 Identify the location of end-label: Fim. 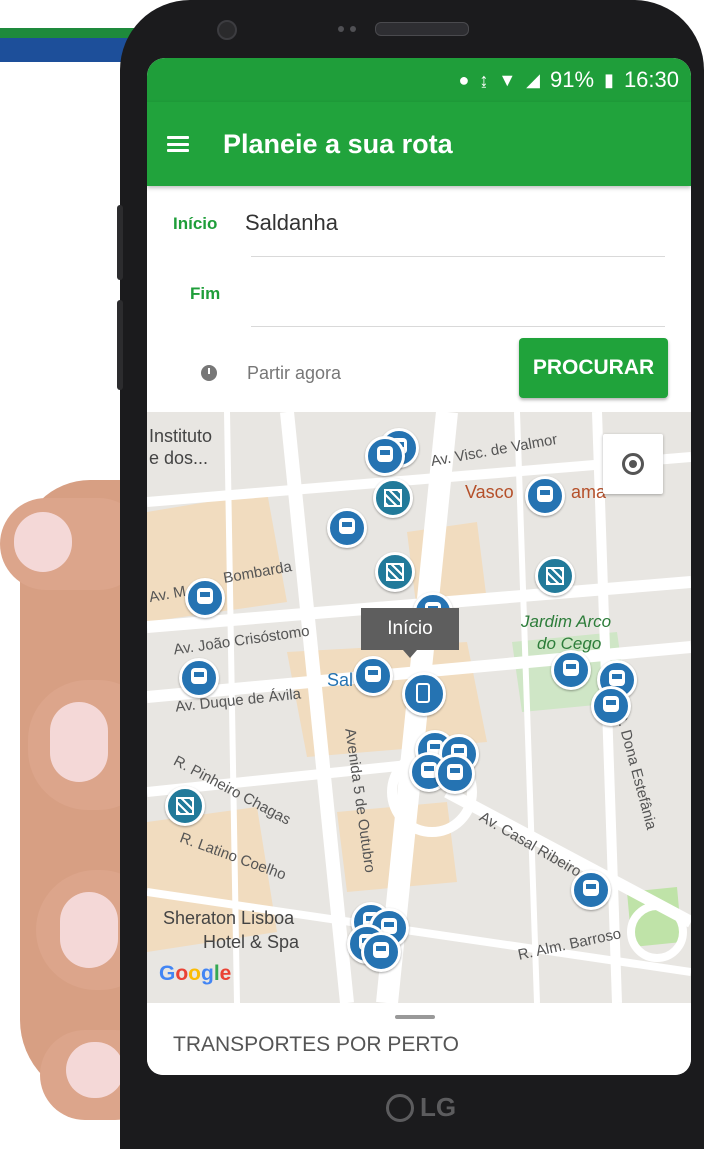
(205, 293).